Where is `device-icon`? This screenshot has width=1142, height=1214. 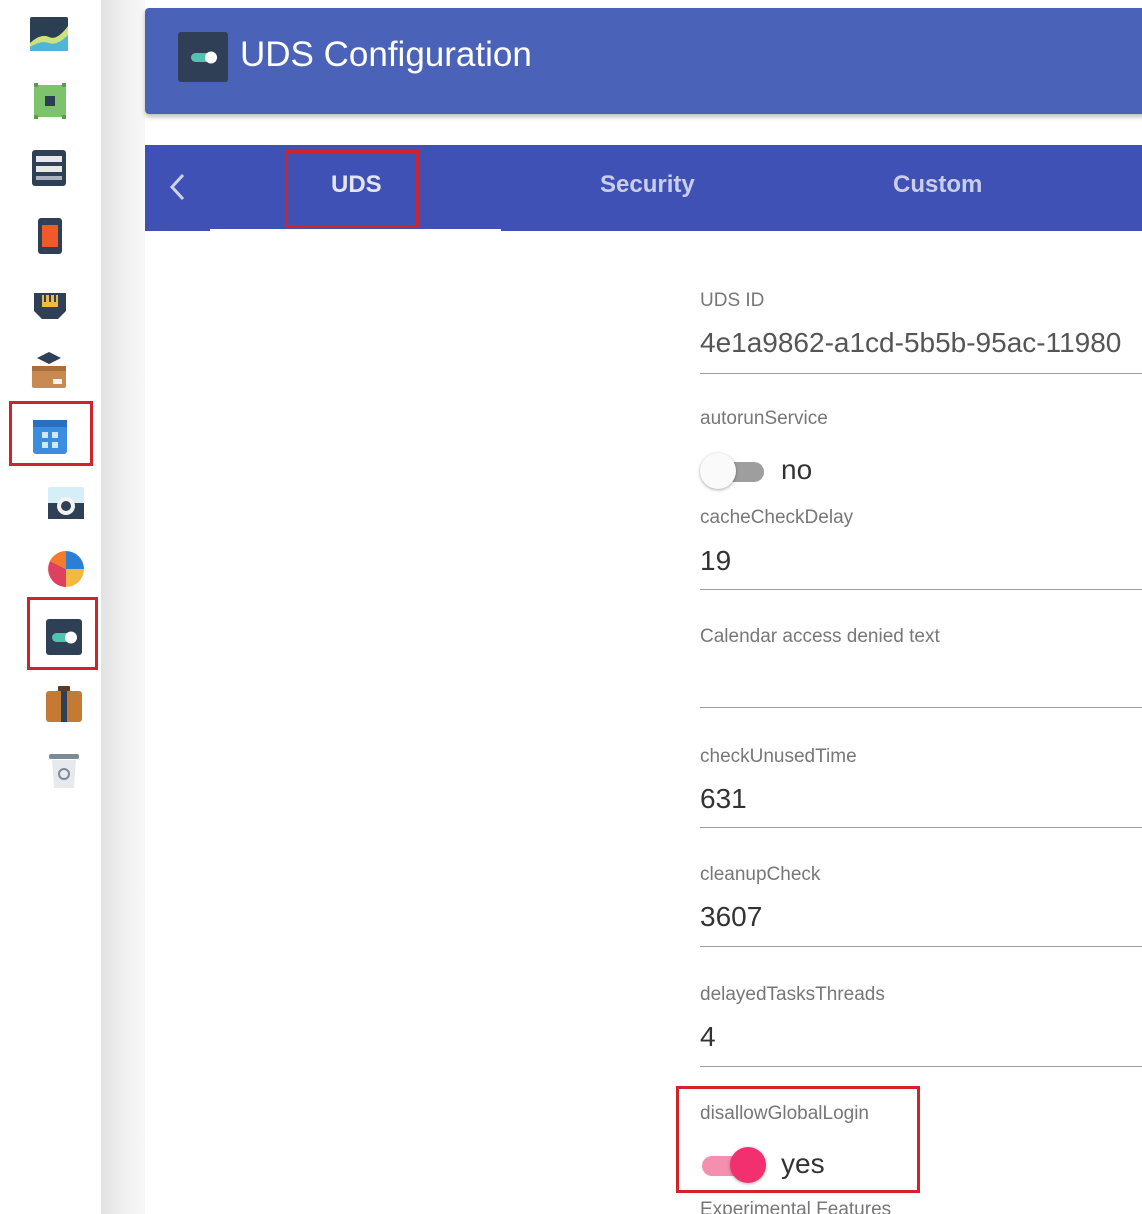
device-icon is located at coordinates (50, 236).